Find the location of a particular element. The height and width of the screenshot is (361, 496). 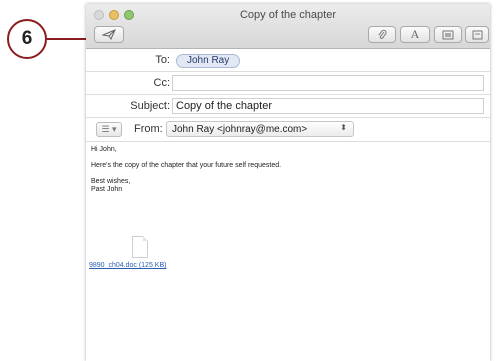

stationery-icon is located at coordinates (477, 34).